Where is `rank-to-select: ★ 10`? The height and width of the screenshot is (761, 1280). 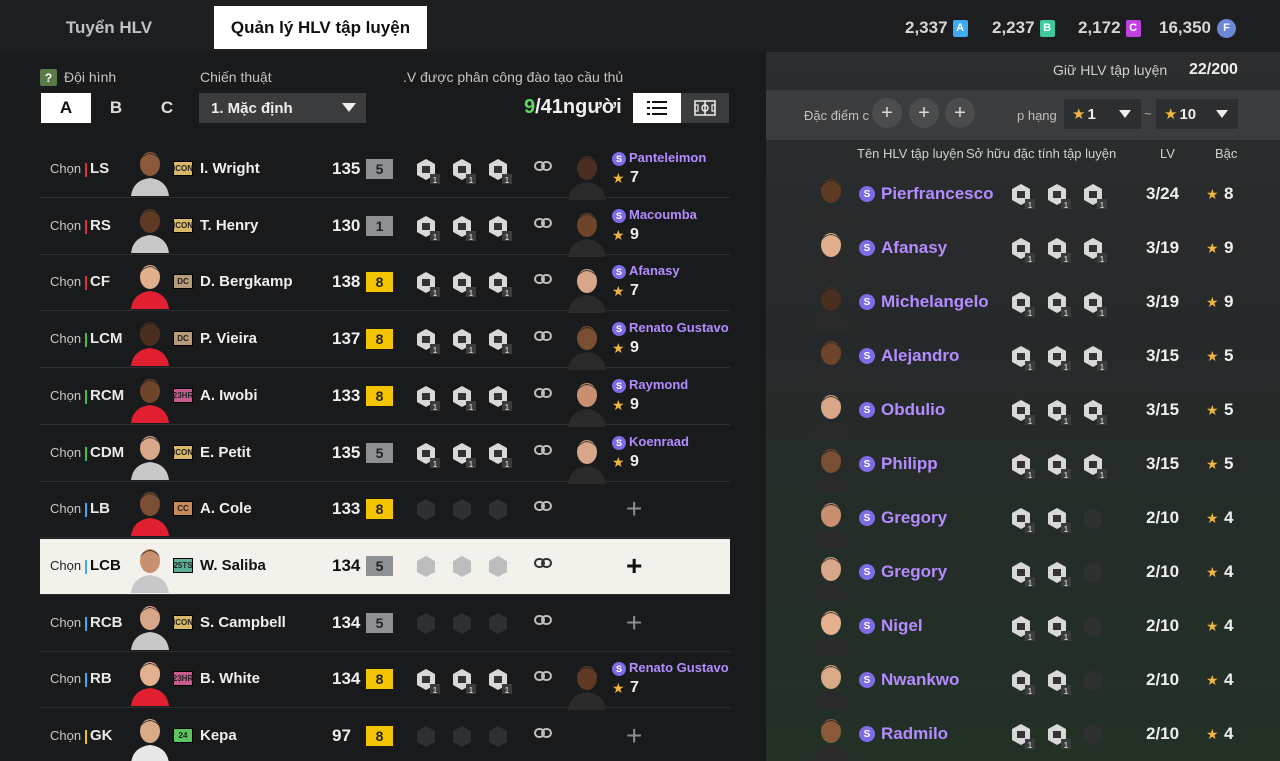 rank-to-select: ★ 10 is located at coordinates (1197, 114).